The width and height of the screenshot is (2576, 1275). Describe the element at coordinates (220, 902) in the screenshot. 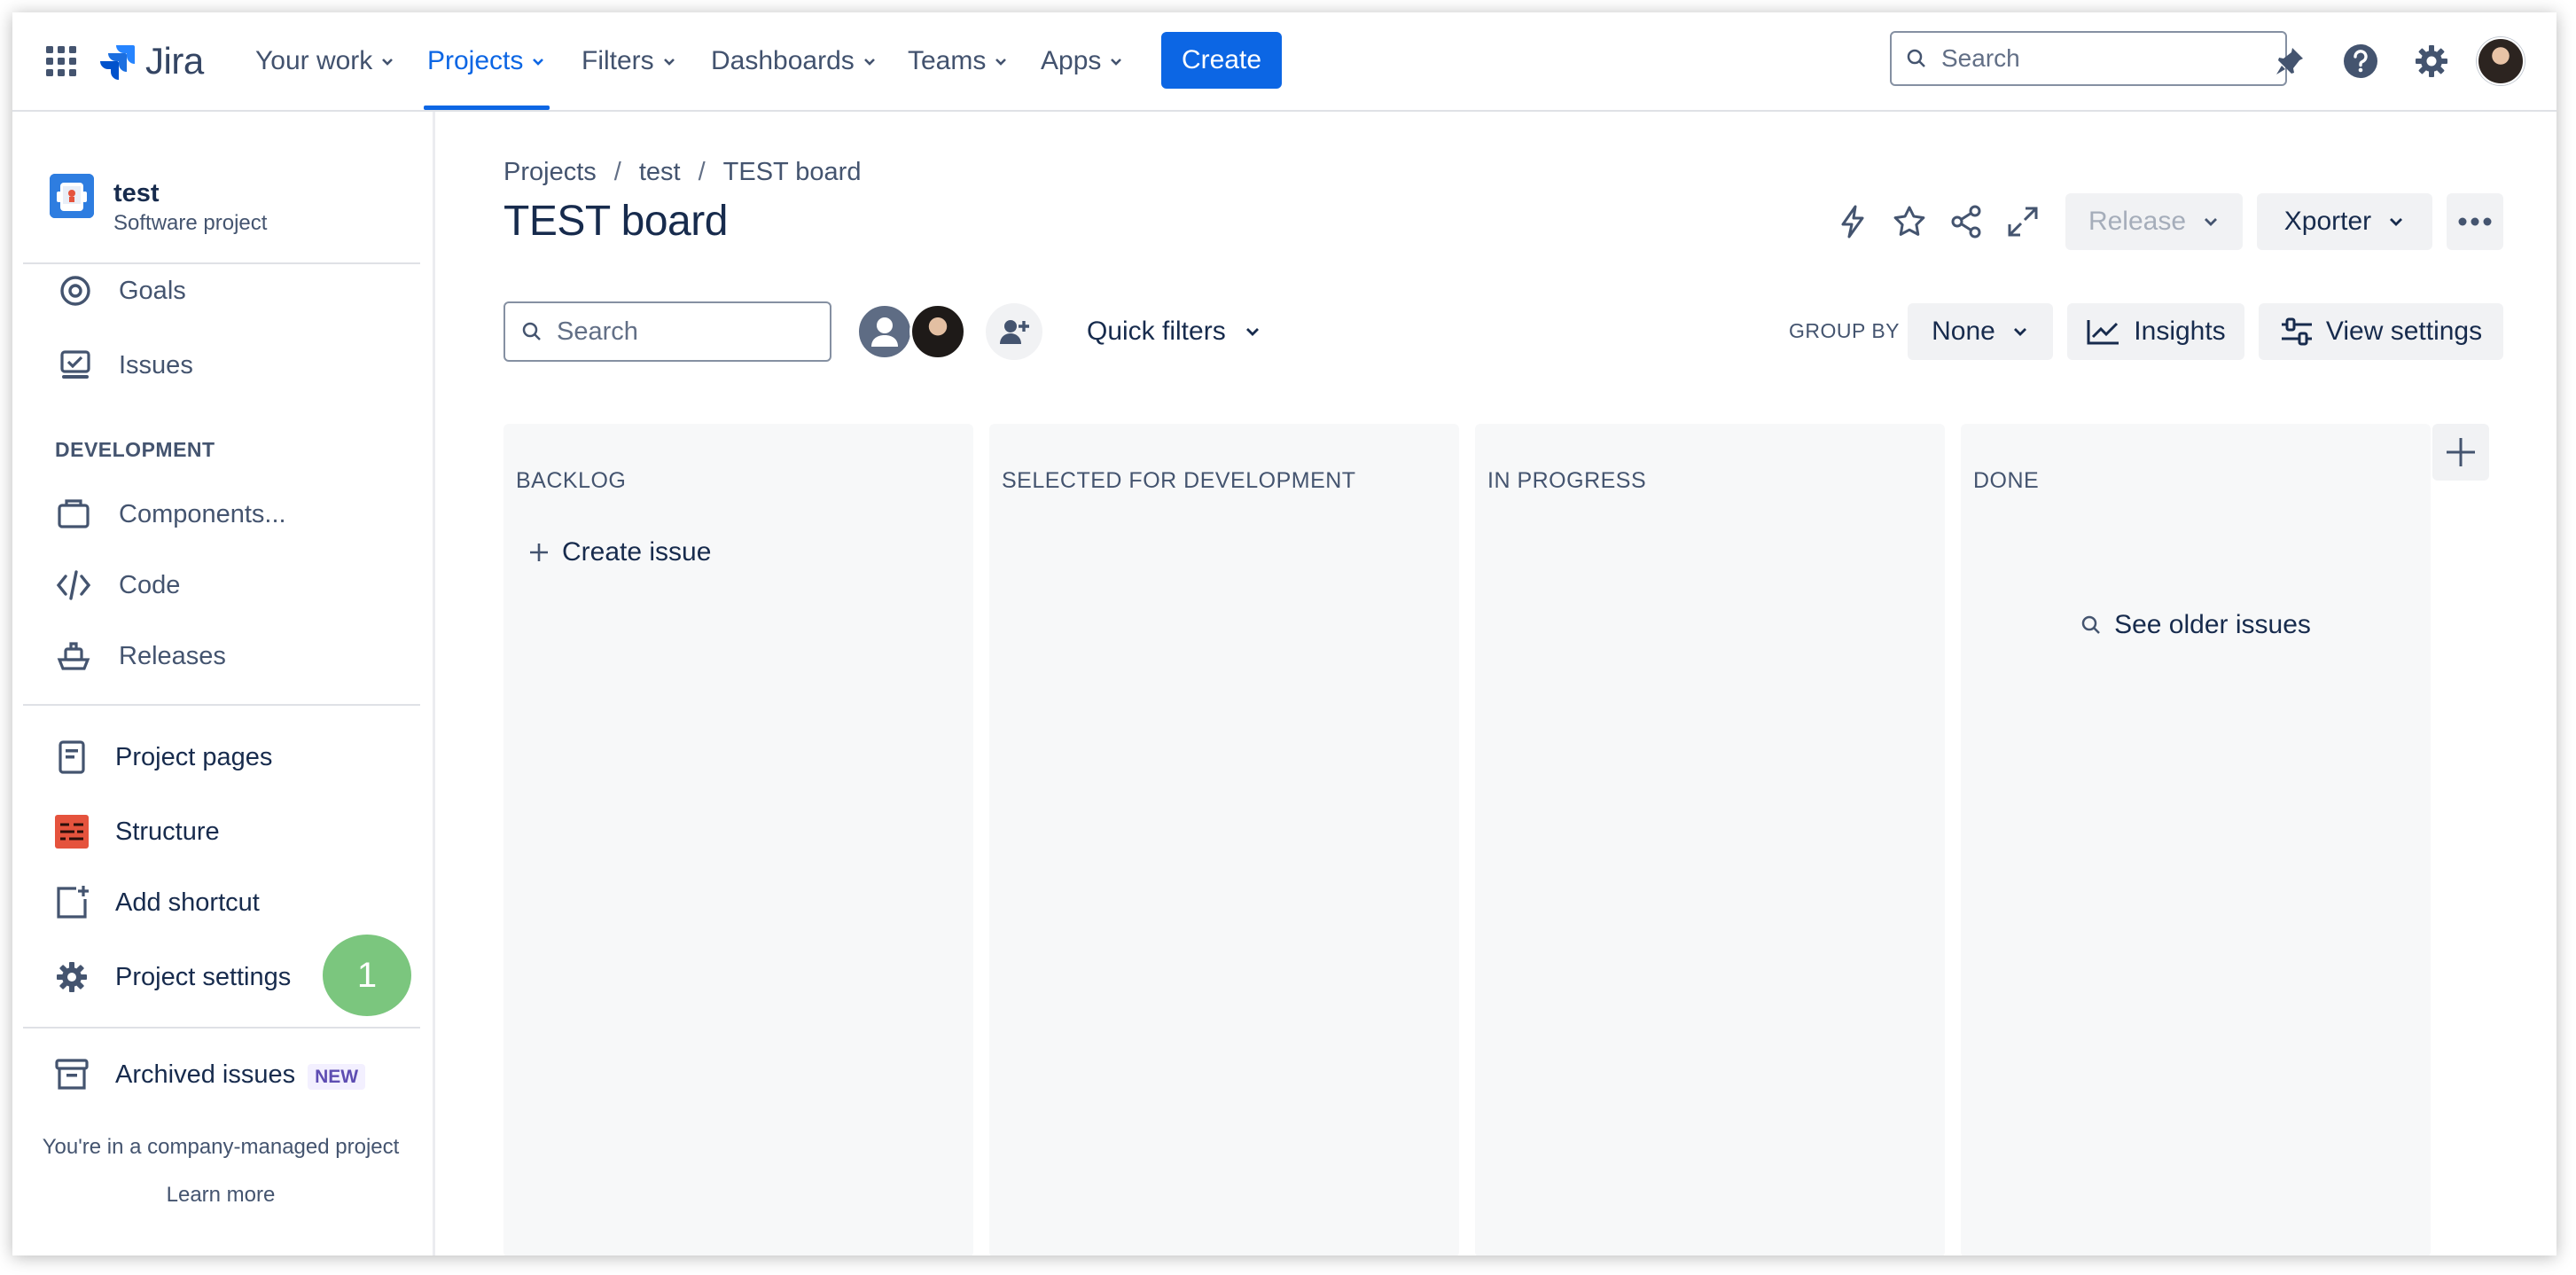

I see `sidebar-item-add-shortcut: Add shortcut` at that location.